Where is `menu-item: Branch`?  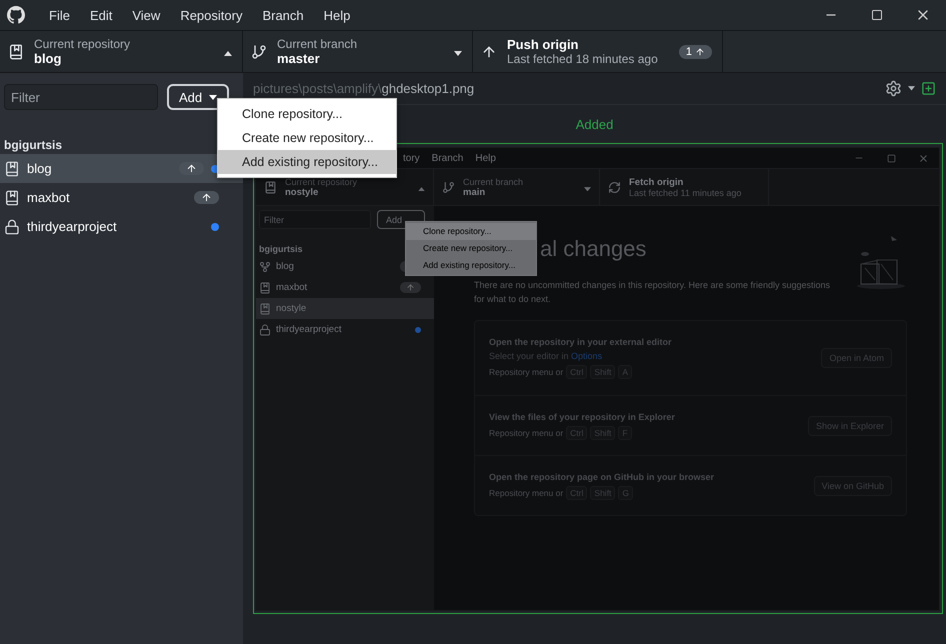
menu-item: Branch is located at coordinates (283, 15).